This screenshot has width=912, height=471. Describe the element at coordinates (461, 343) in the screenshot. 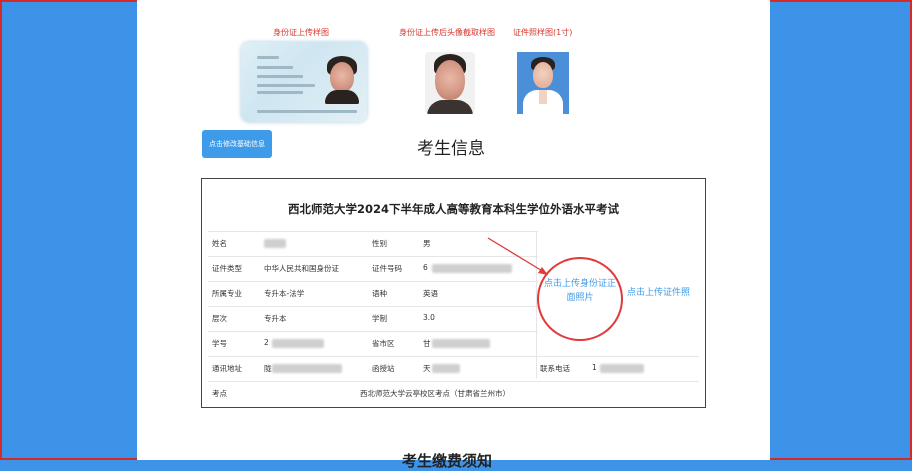

I see `province-redacted` at that location.